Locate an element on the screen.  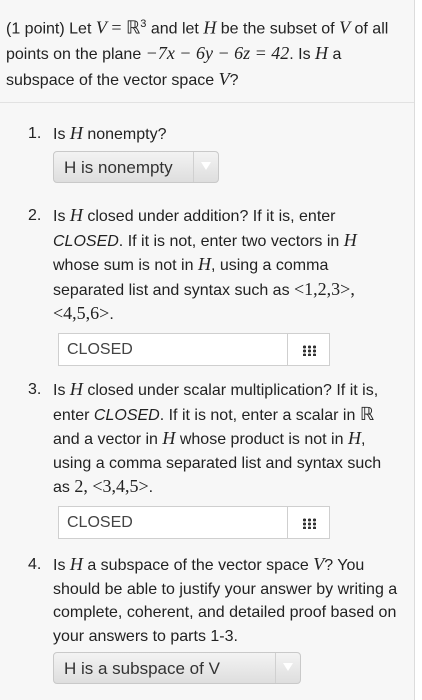
question-number: 1. is located at coordinates (35, 133).